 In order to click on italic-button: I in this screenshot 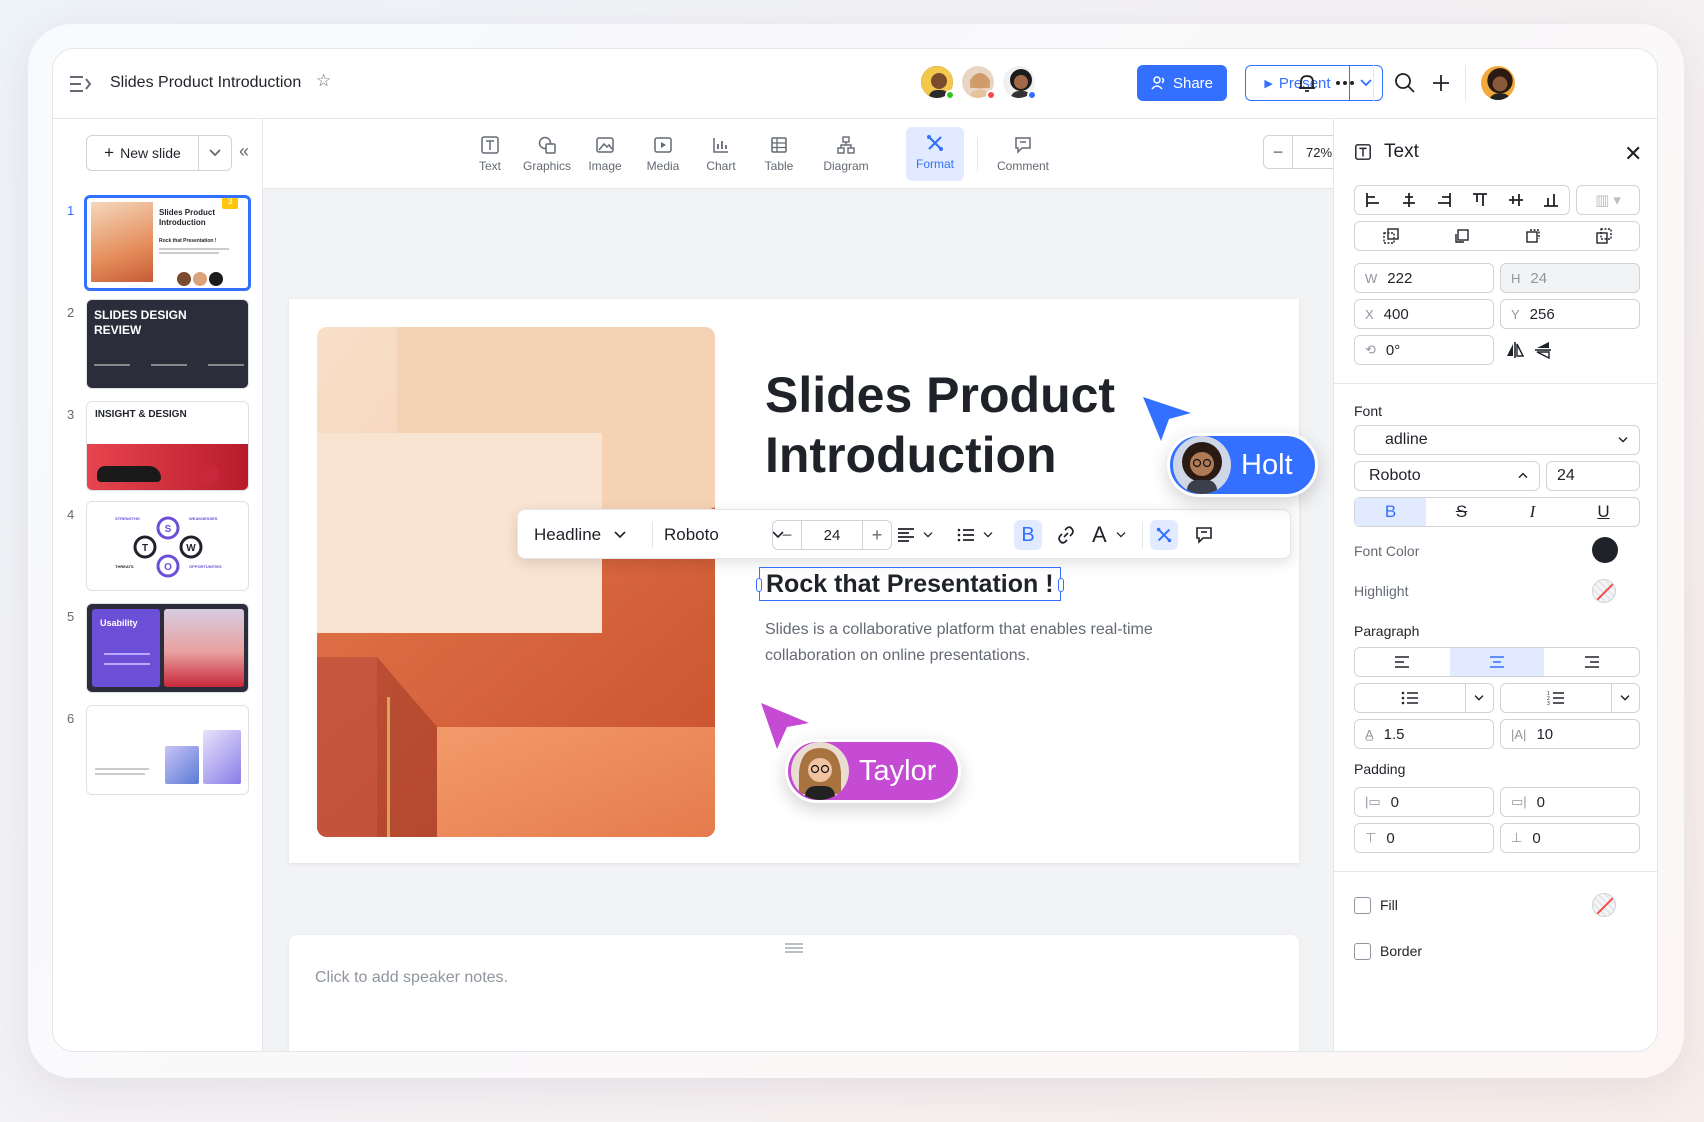, I will do `click(1532, 512)`.